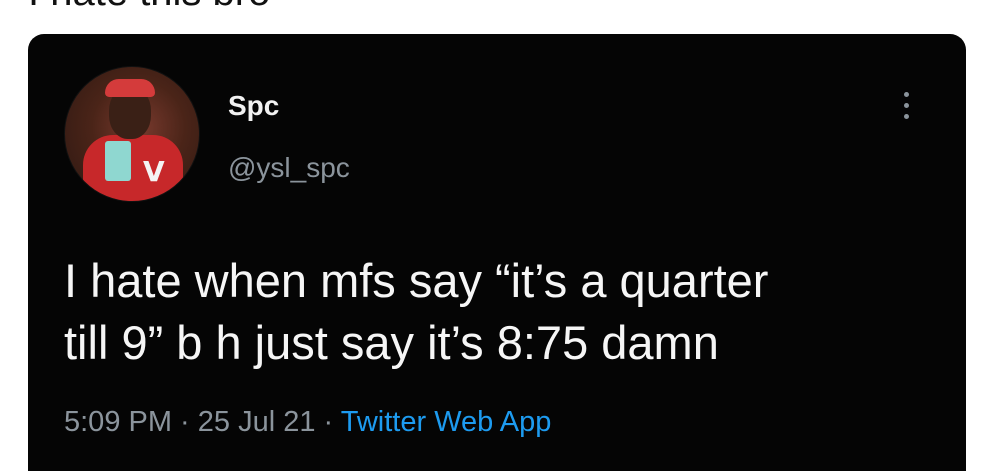 The height and width of the screenshot is (471, 984). Describe the element at coordinates (154, 171) in the screenshot. I see `avatar-logo: V` at that location.